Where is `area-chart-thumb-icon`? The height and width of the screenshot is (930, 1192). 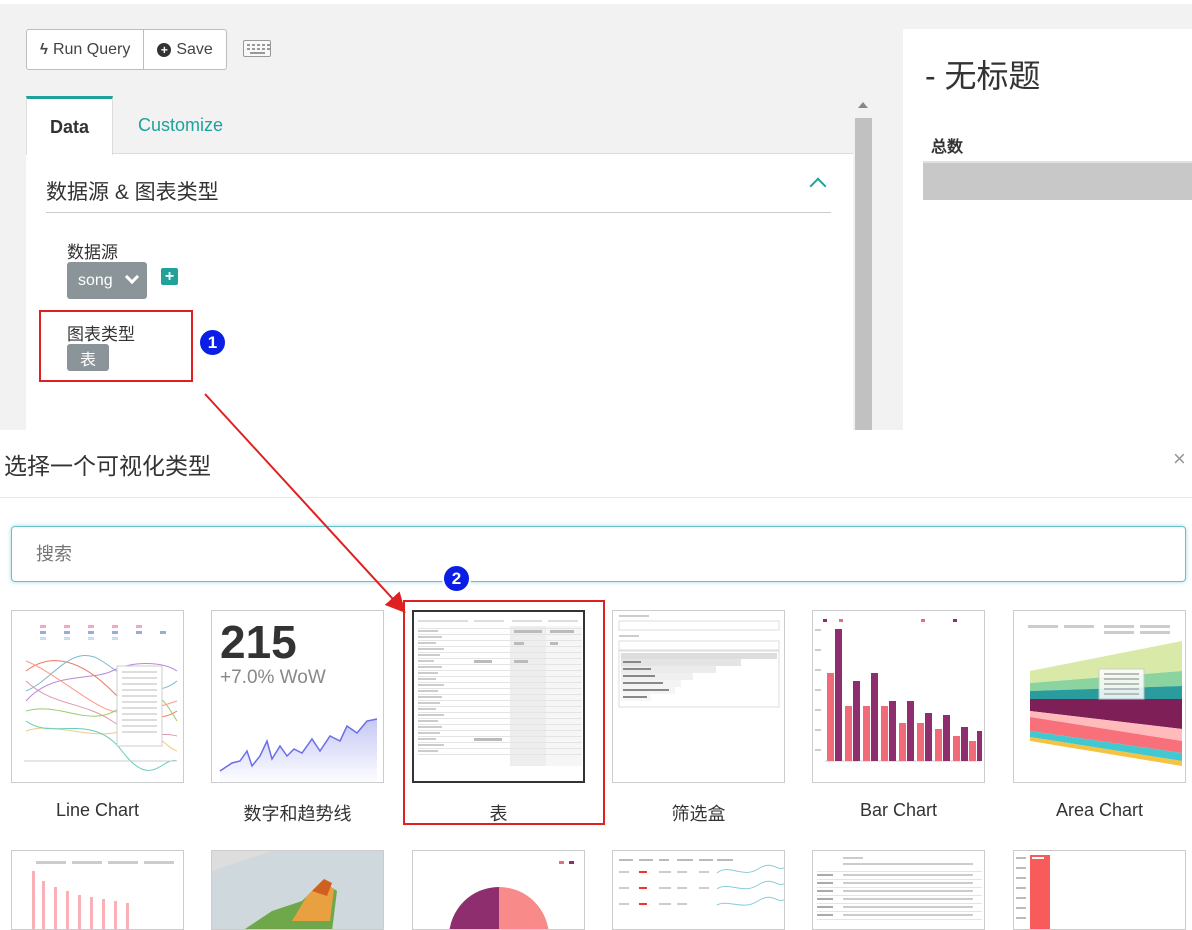 area-chart-thumb-icon is located at coordinates (1105, 695).